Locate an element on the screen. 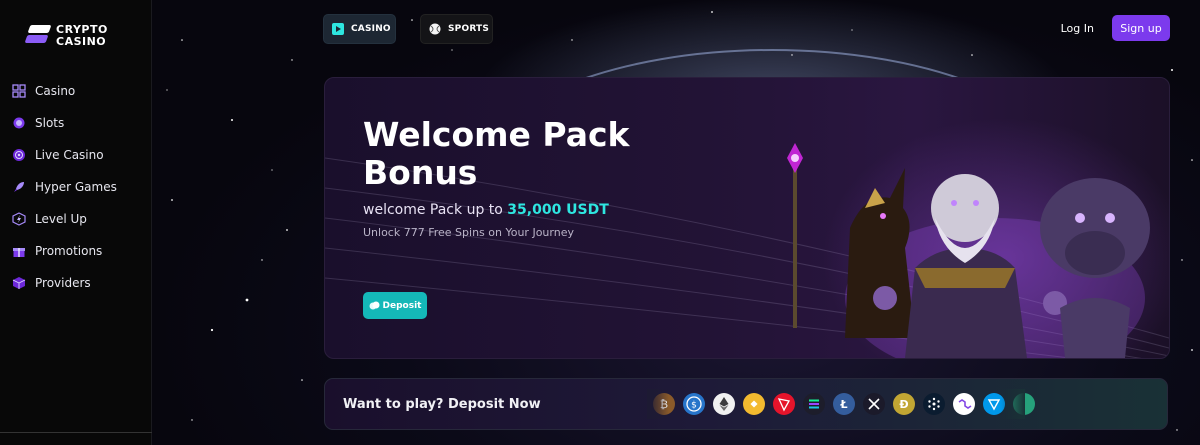  banner-subtitle-prefix: welcome Pack up to is located at coordinates (435, 210).